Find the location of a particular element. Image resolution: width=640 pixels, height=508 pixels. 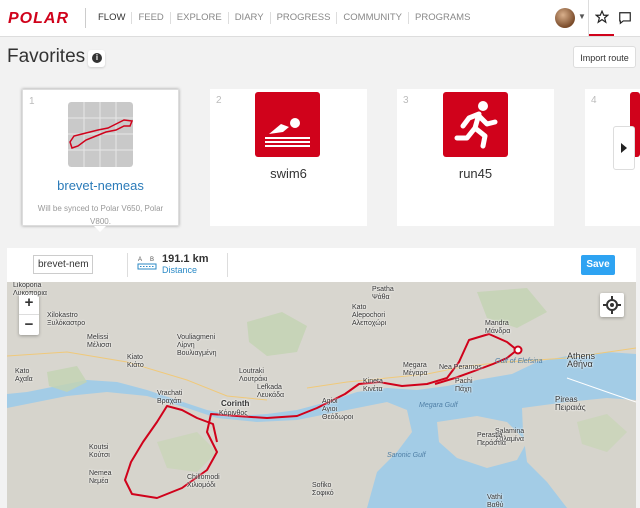

running-icon is located at coordinates (476, 125).